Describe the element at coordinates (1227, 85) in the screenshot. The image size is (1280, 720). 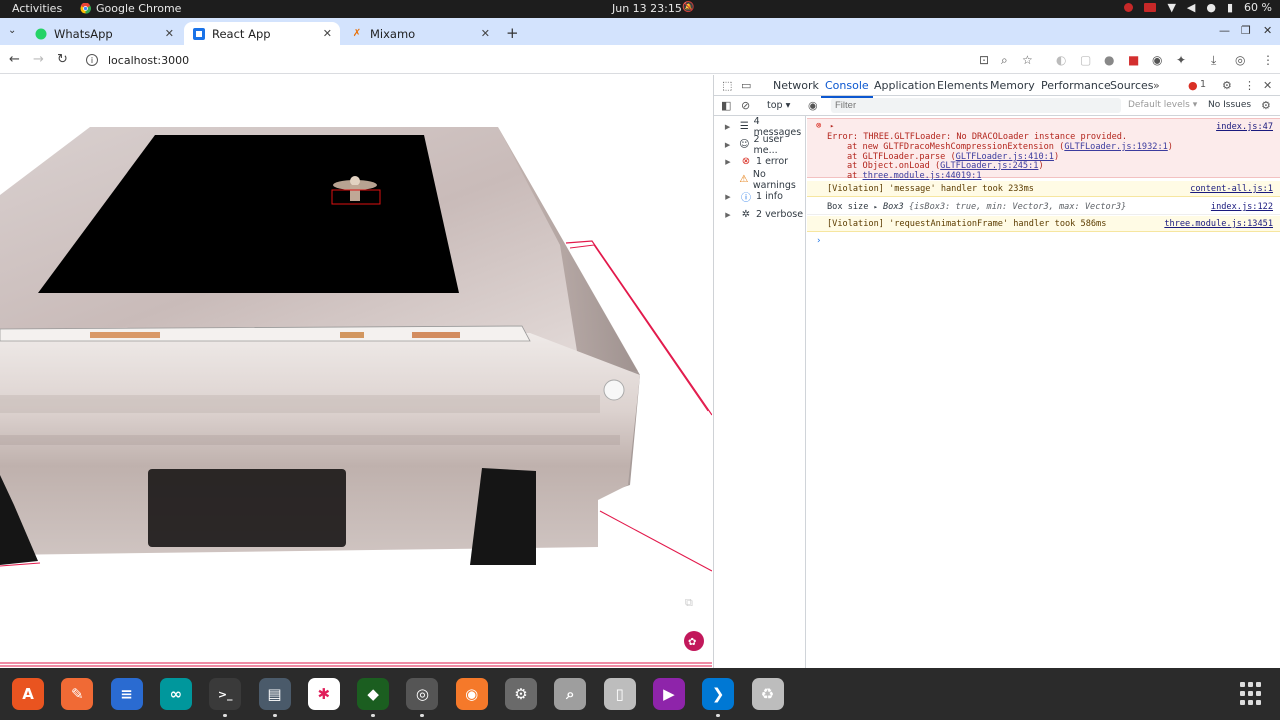
I see `settings-gear-icon: ⚙` at that location.